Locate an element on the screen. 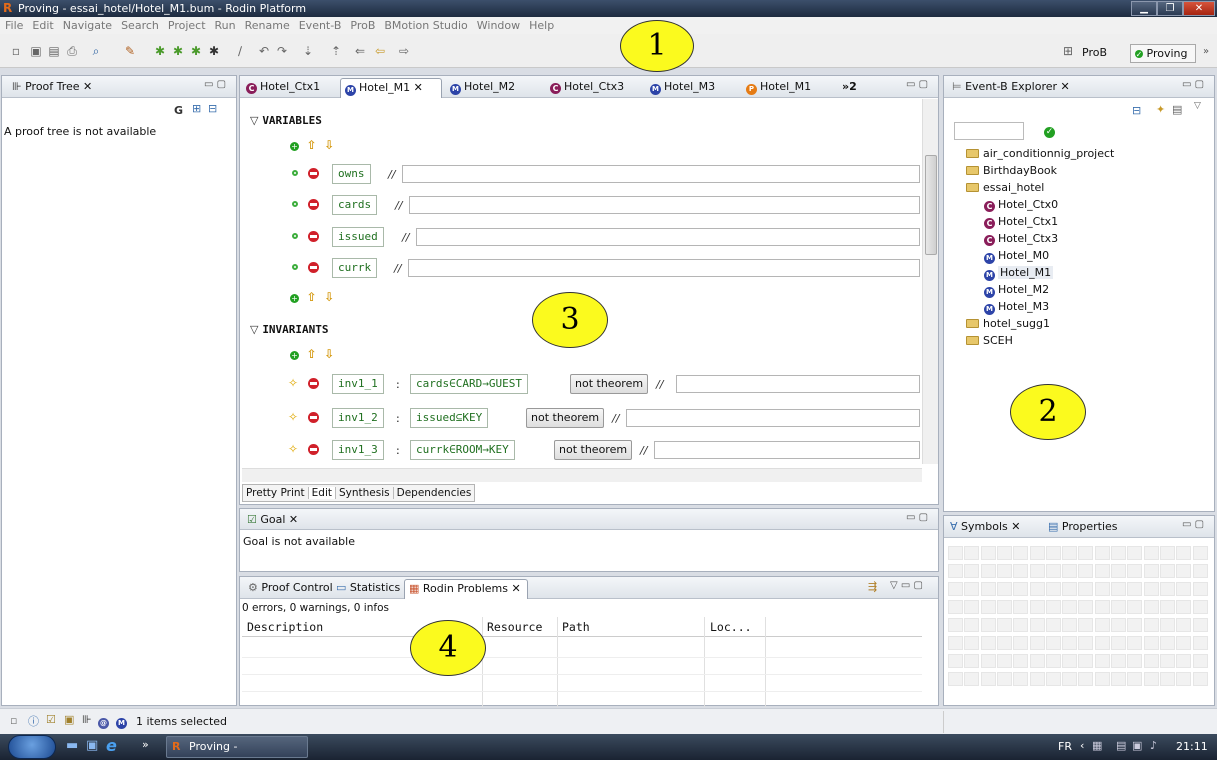 The height and width of the screenshot is (760, 1217). tab-synthesis: Synthesis is located at coordinates (364, 493).